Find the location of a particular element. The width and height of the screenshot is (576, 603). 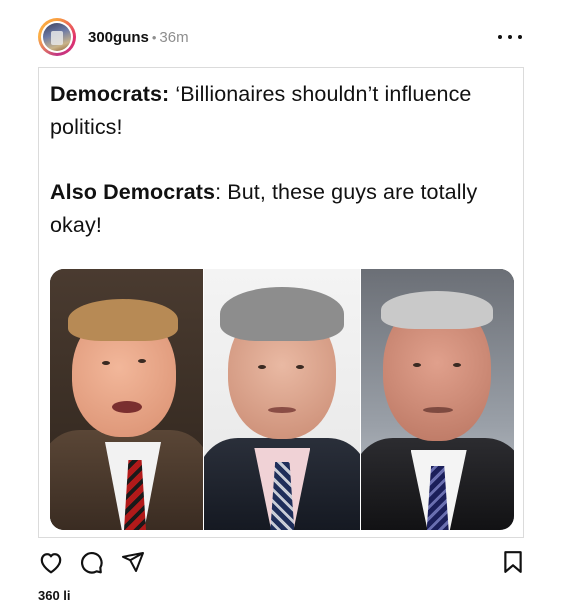

meme-label-democrats: Democrats: is located at coordinates (110, 94).